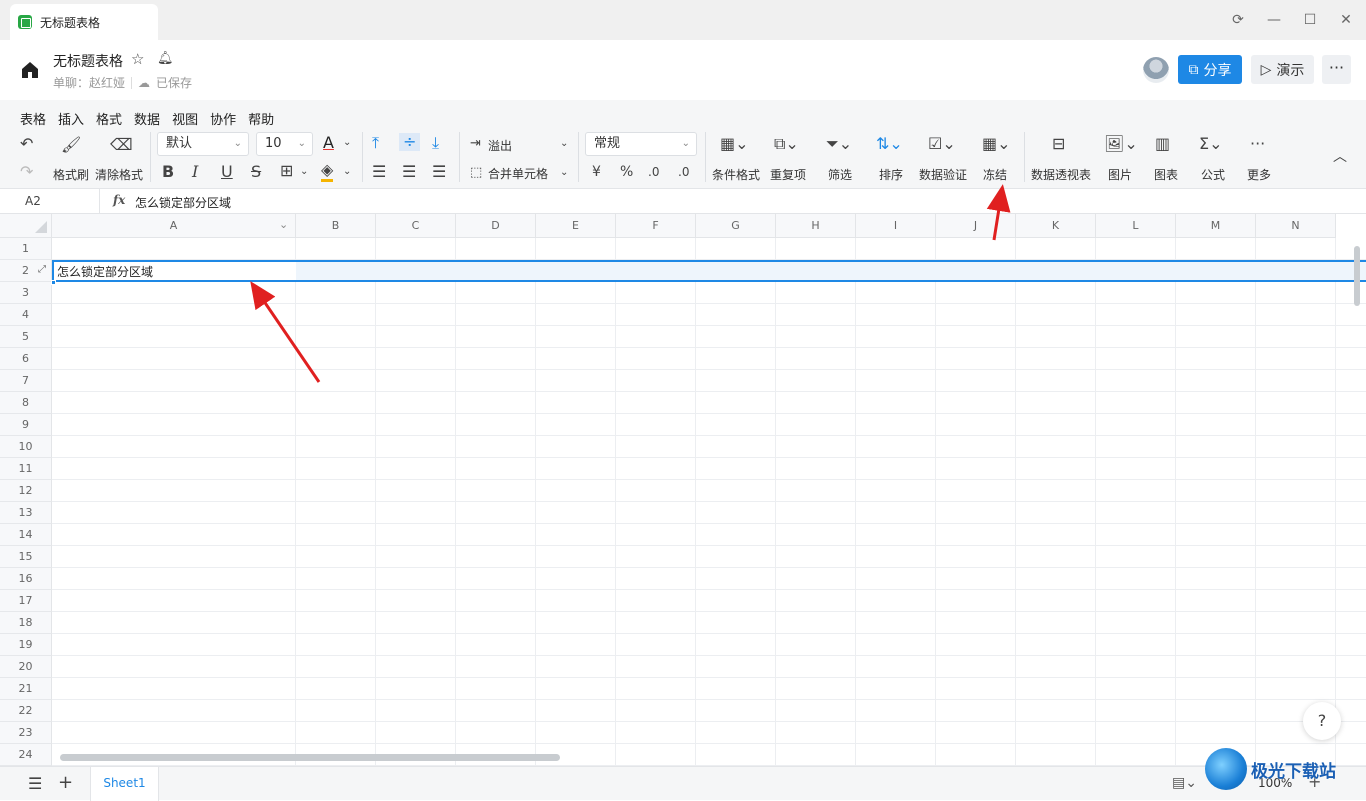 The height and width of the screenshot is (801, 1366). Describe the element at coordinates (1336, 69) in the screenshot. I see `more-button: ···` at that location.